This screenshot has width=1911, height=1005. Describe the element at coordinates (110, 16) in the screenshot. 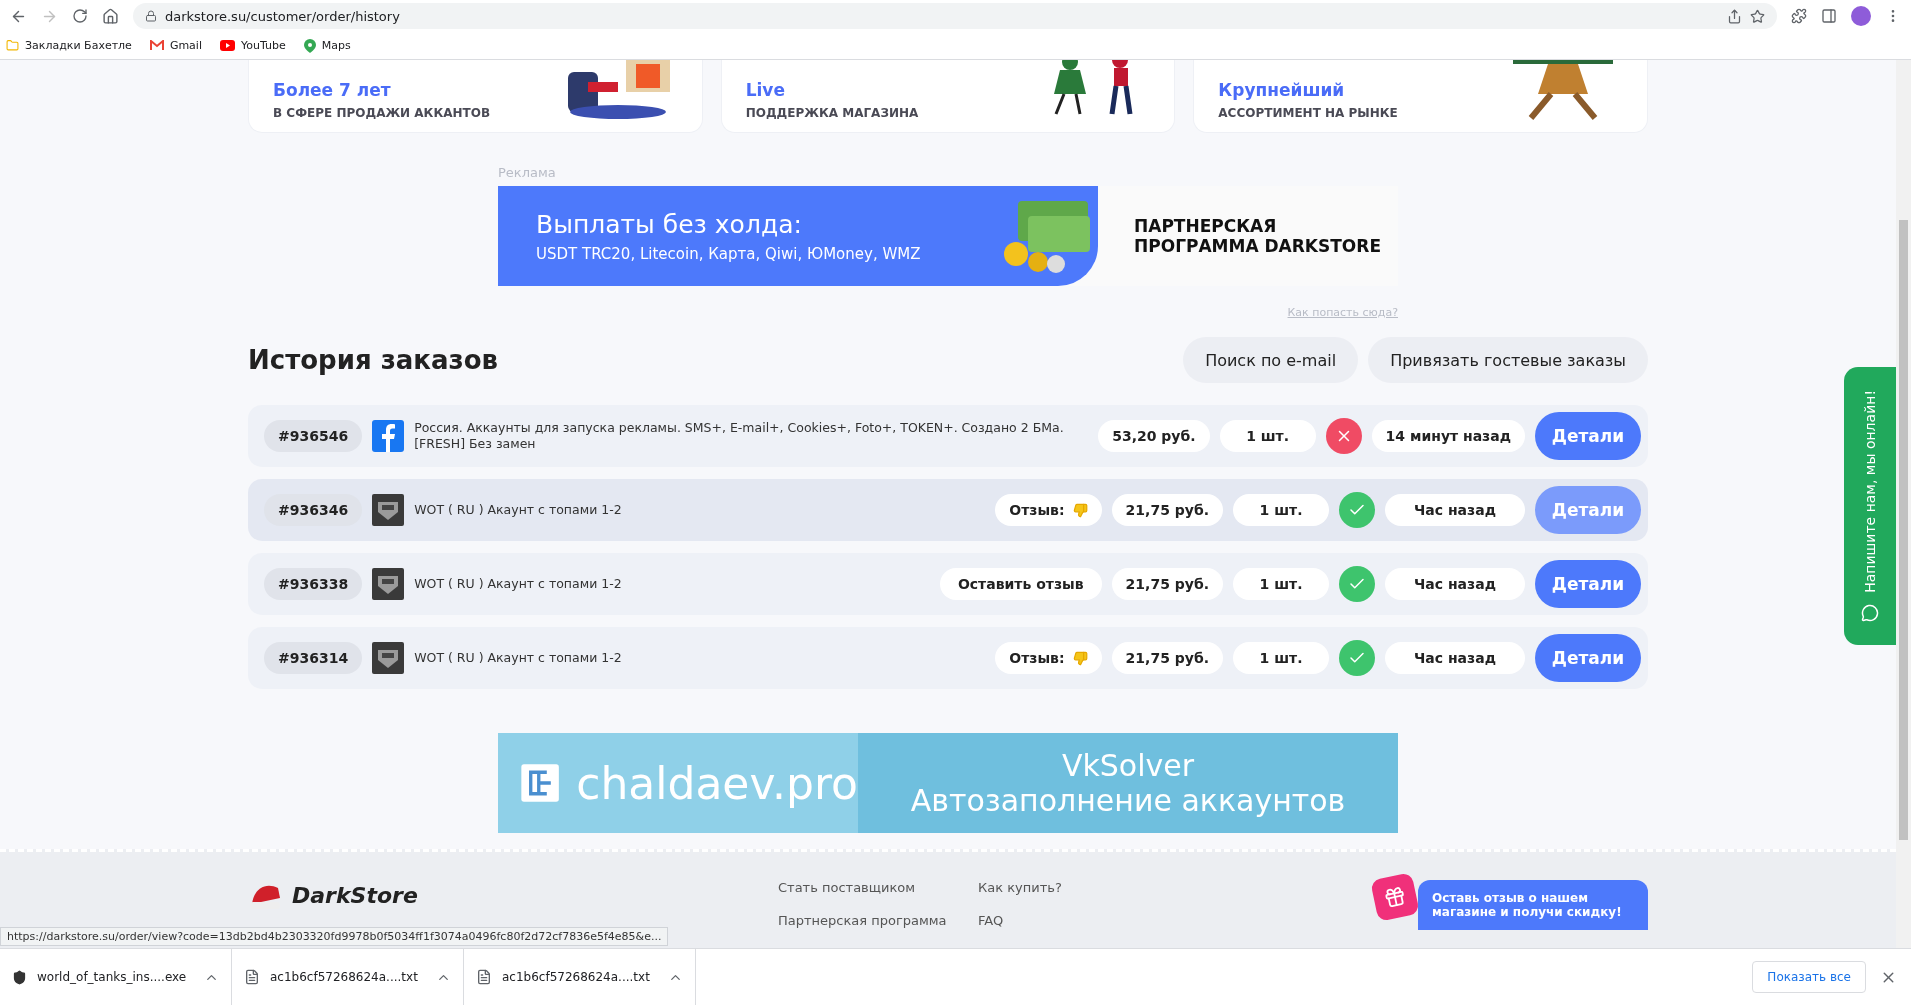

I see `home-icon` at that location.